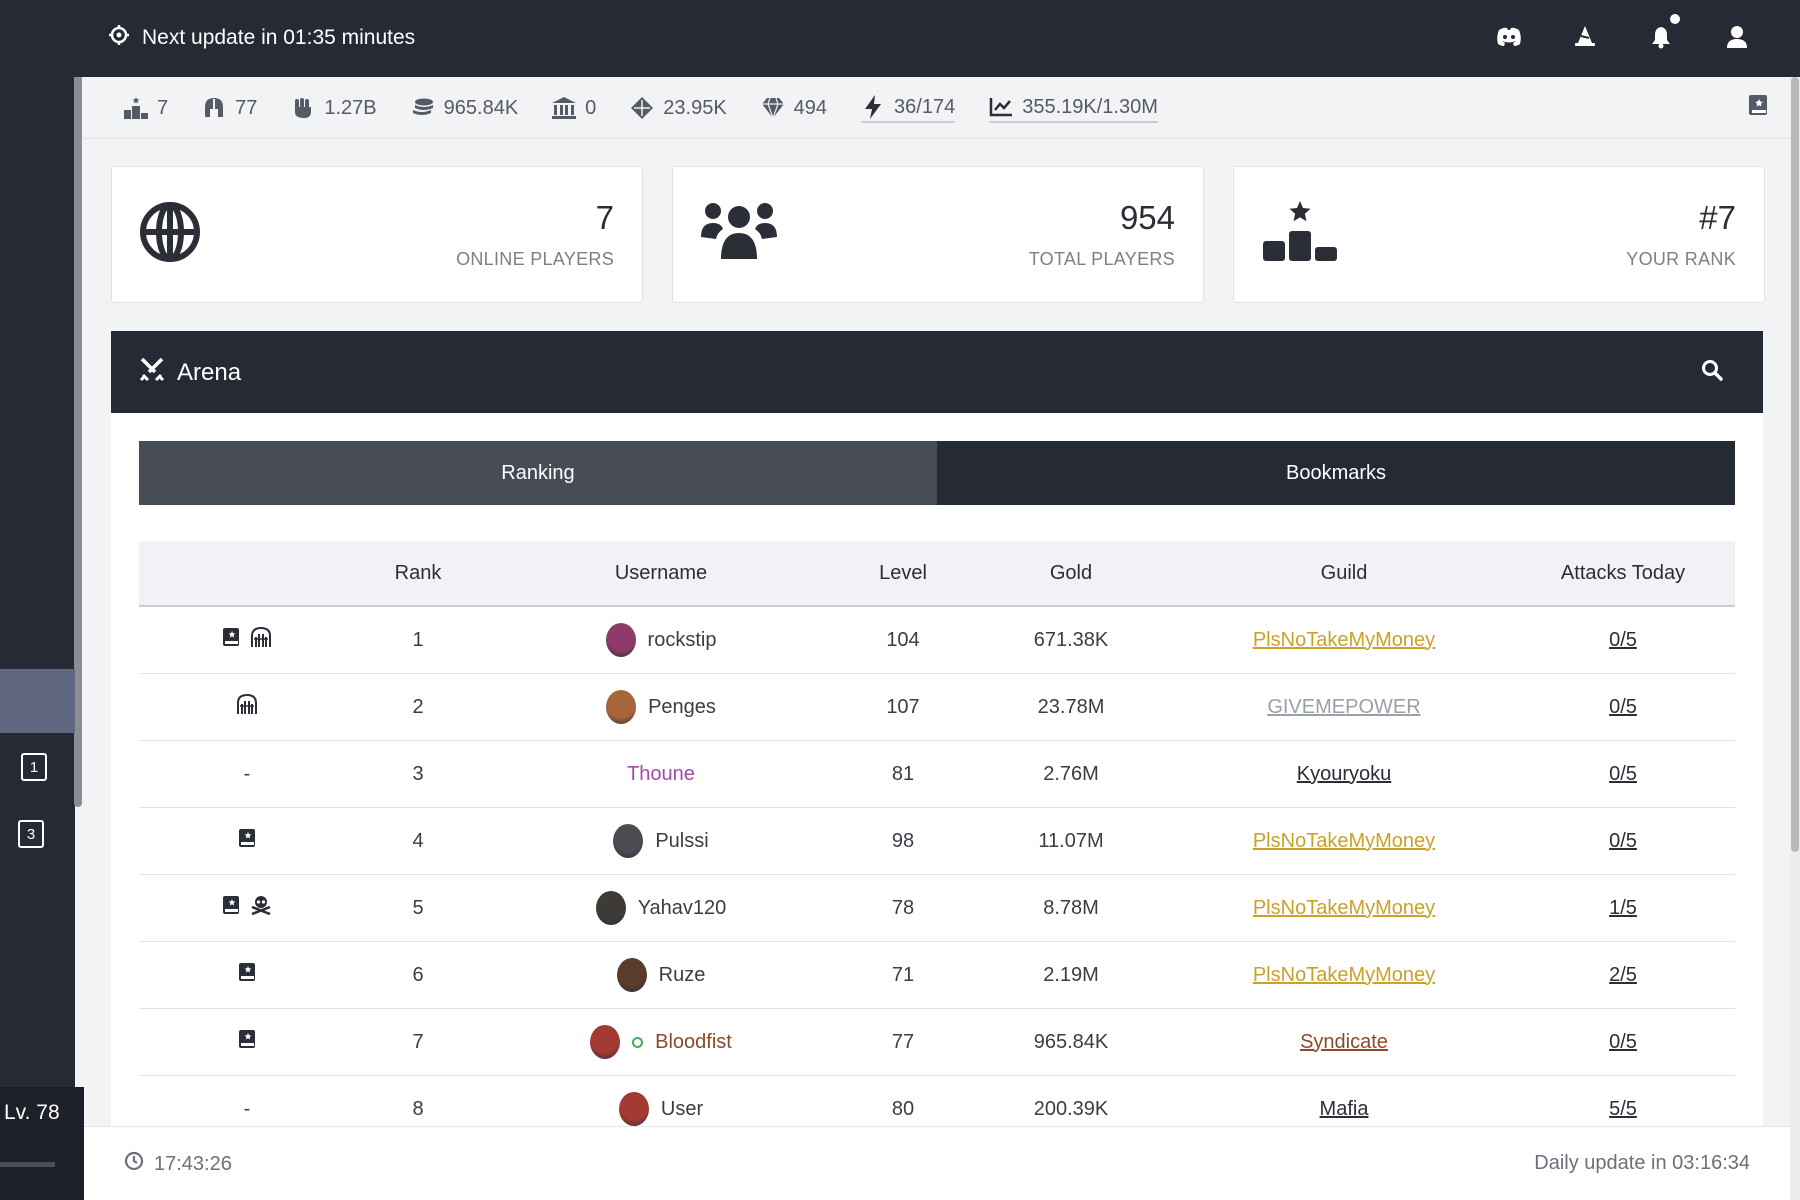  Describe the element at coordinates (1071, 573) in the screenshot. I see `column-header-gold: Gold` at that location.